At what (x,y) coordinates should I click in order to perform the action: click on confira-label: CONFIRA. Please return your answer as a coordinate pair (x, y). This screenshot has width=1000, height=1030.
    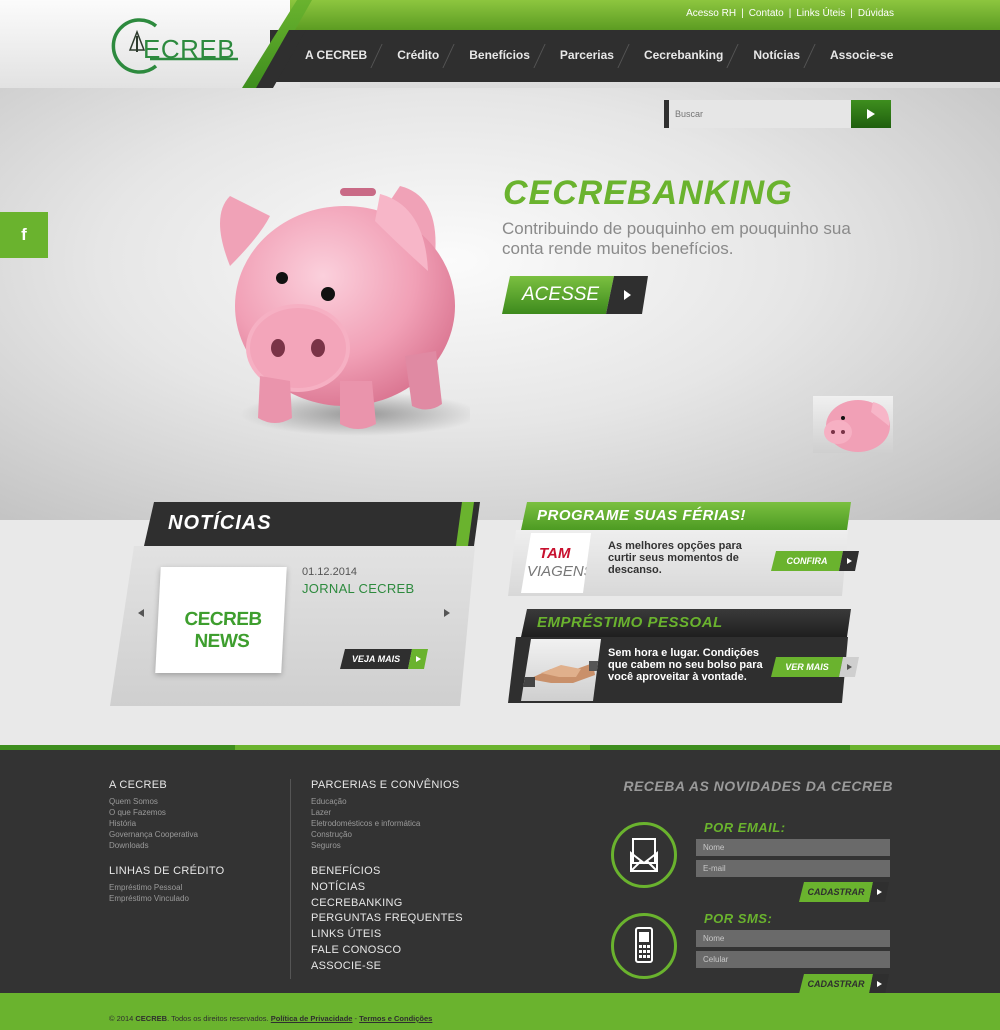
    Looking at the image, I should click on (807, 561).